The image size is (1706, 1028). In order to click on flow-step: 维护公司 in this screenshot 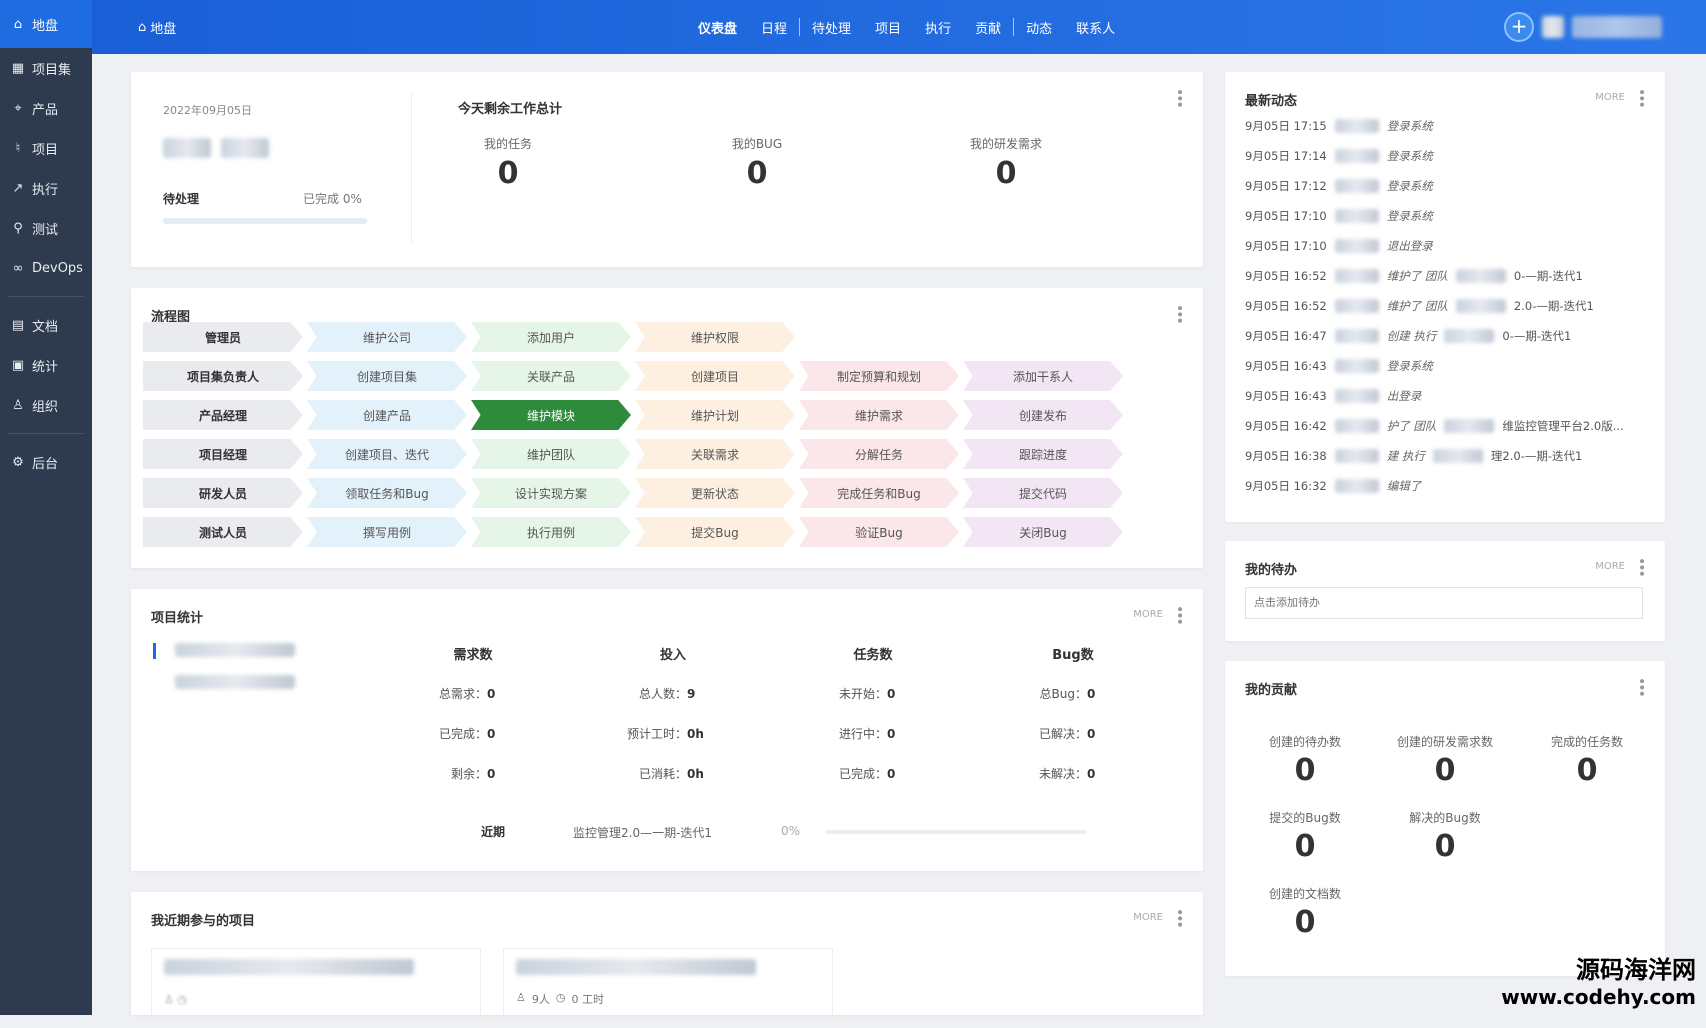, I will do `click(387, 337)`.